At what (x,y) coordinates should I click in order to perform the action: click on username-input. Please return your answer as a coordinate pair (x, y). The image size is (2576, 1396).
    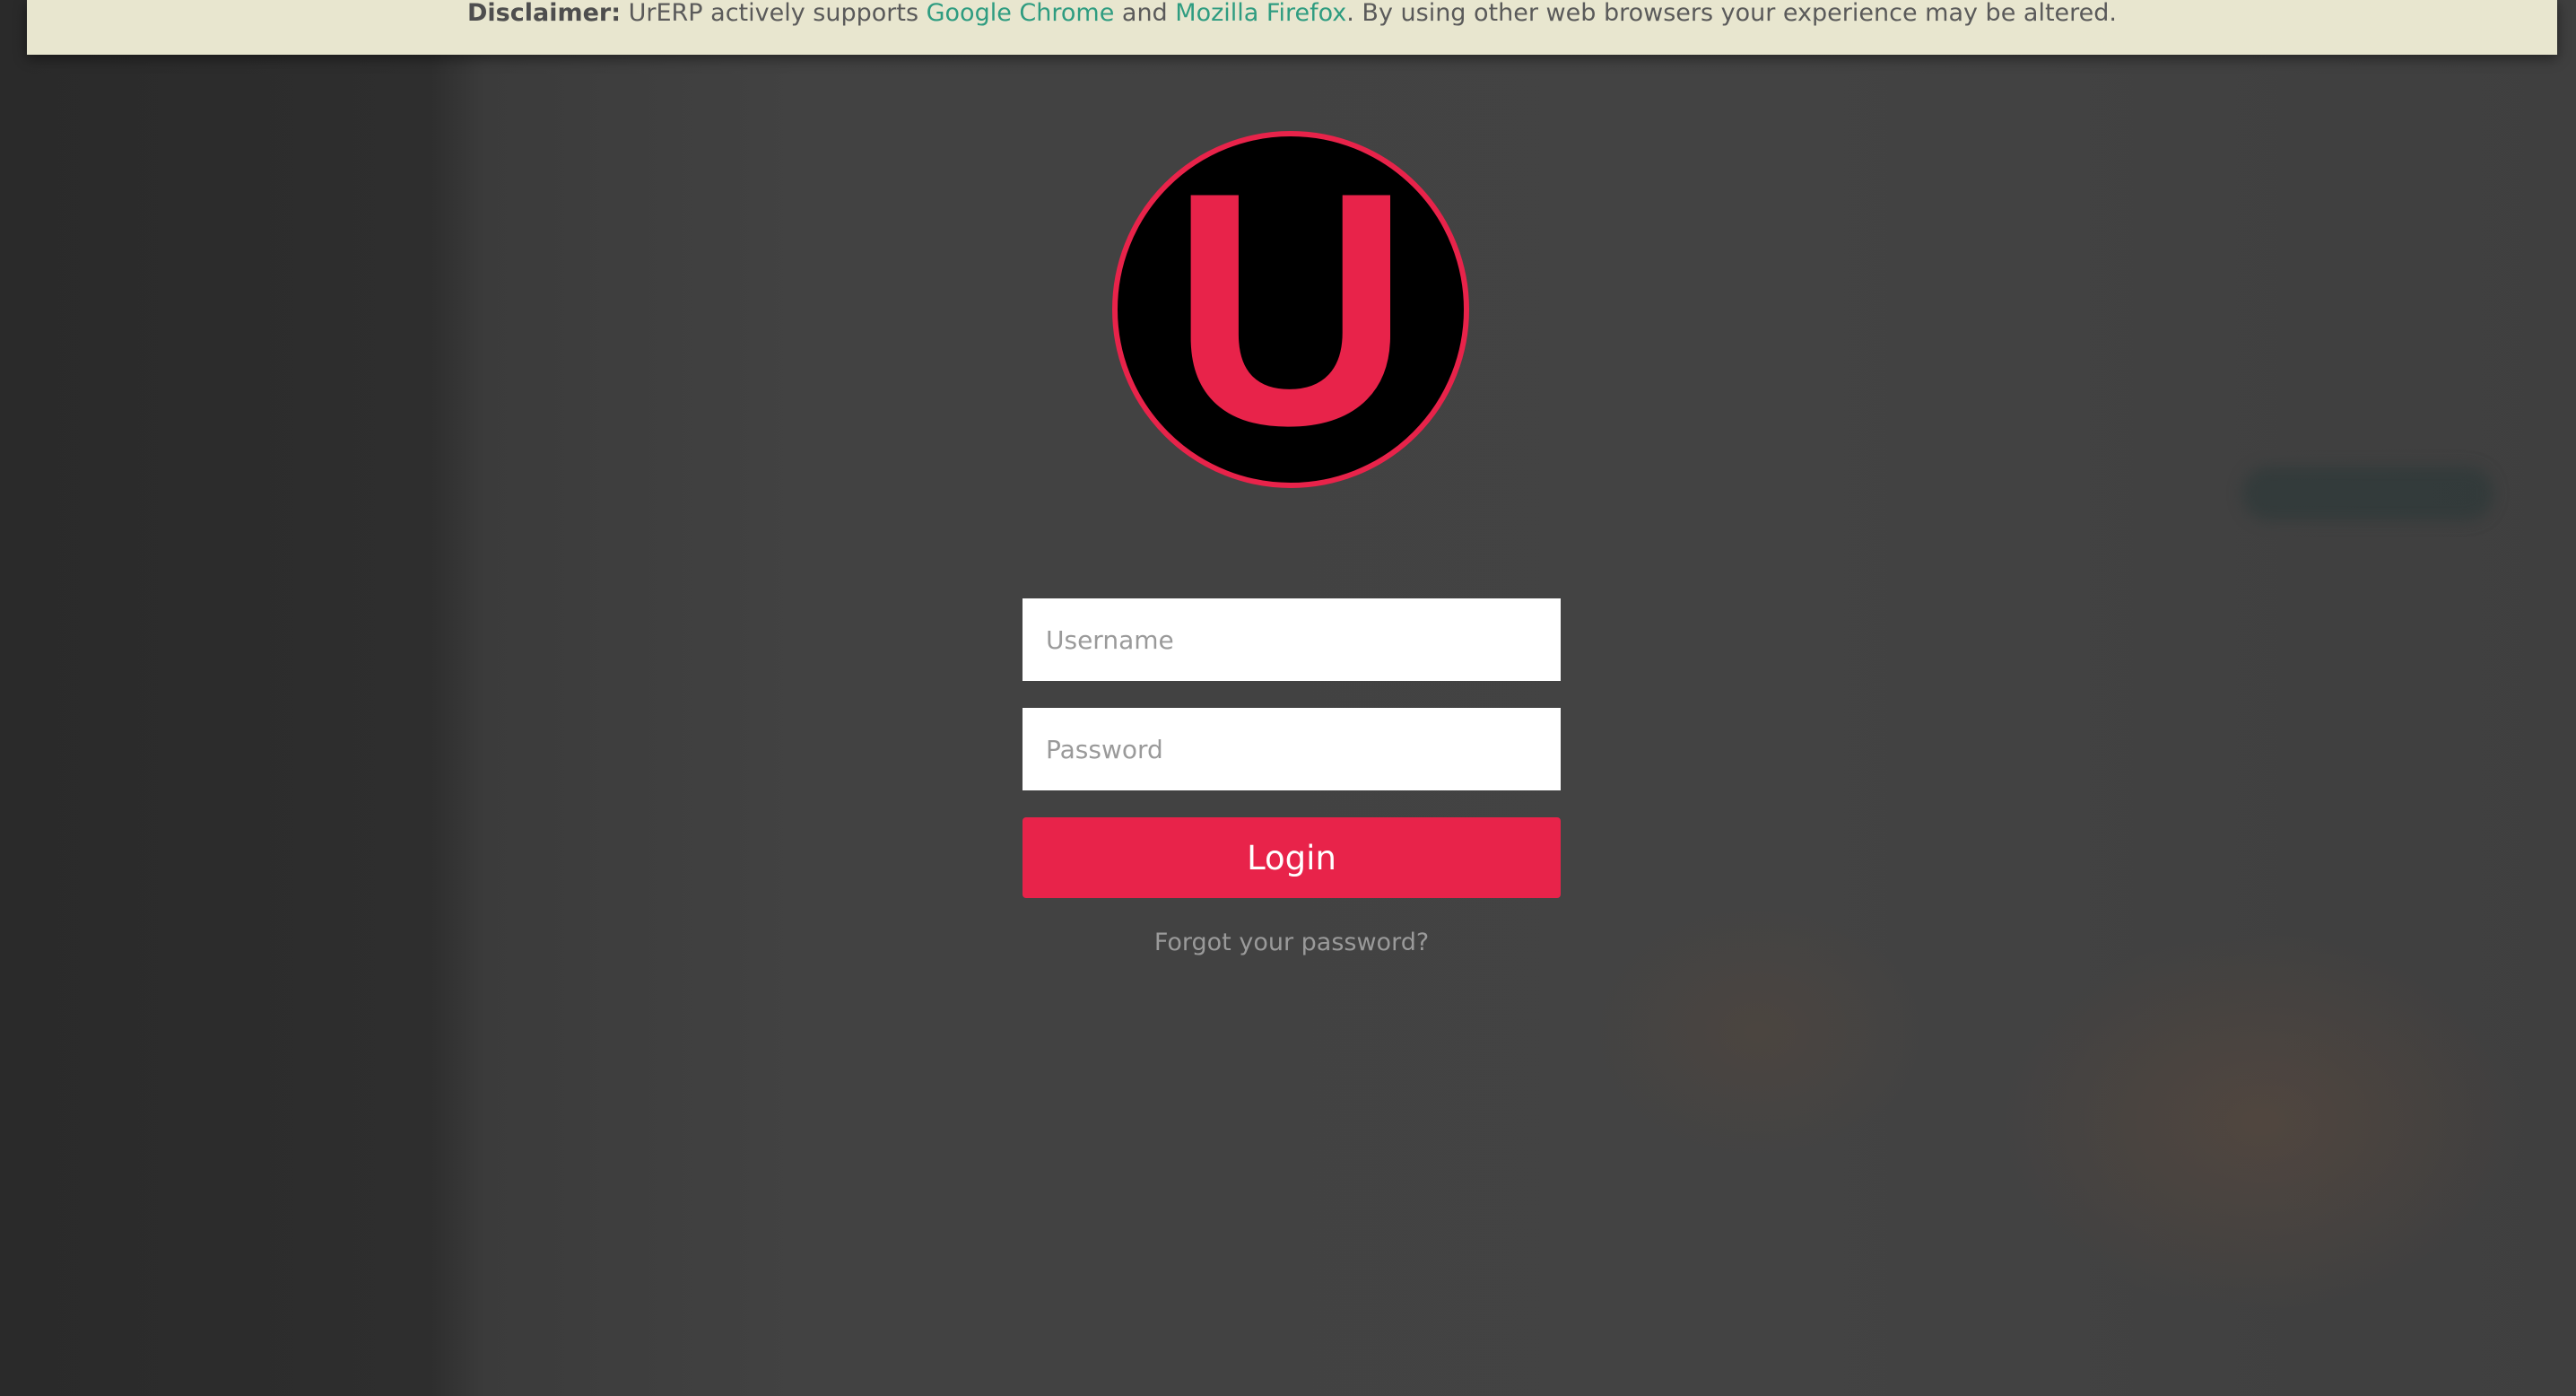
    Looking at the image, I should click on (1292, 639).